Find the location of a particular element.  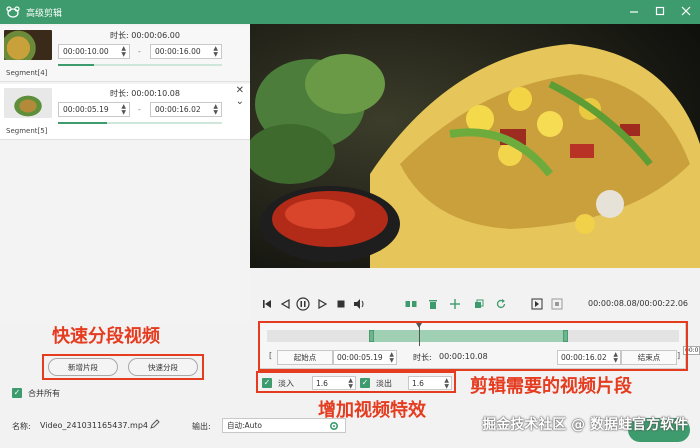

segment-start-field: 00:00:05.19 ▲ ▼ is located at coordinates (94, 109).